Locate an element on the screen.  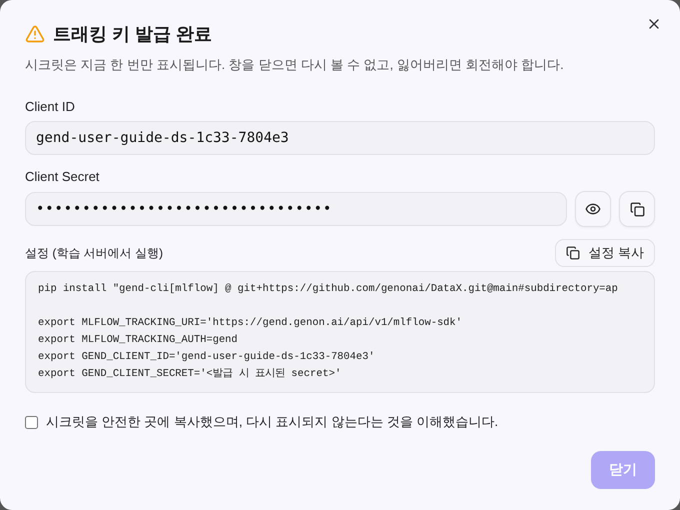
client-secret-field: •••••••••••••••••••••••••••••••• is located at coordinates (296, 209).